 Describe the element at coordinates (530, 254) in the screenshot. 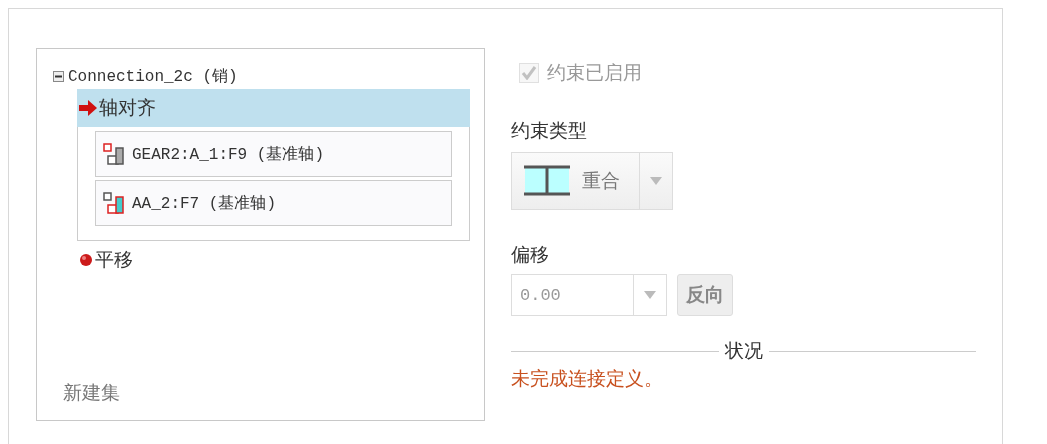

I see `field-label: 偏移` at that location.